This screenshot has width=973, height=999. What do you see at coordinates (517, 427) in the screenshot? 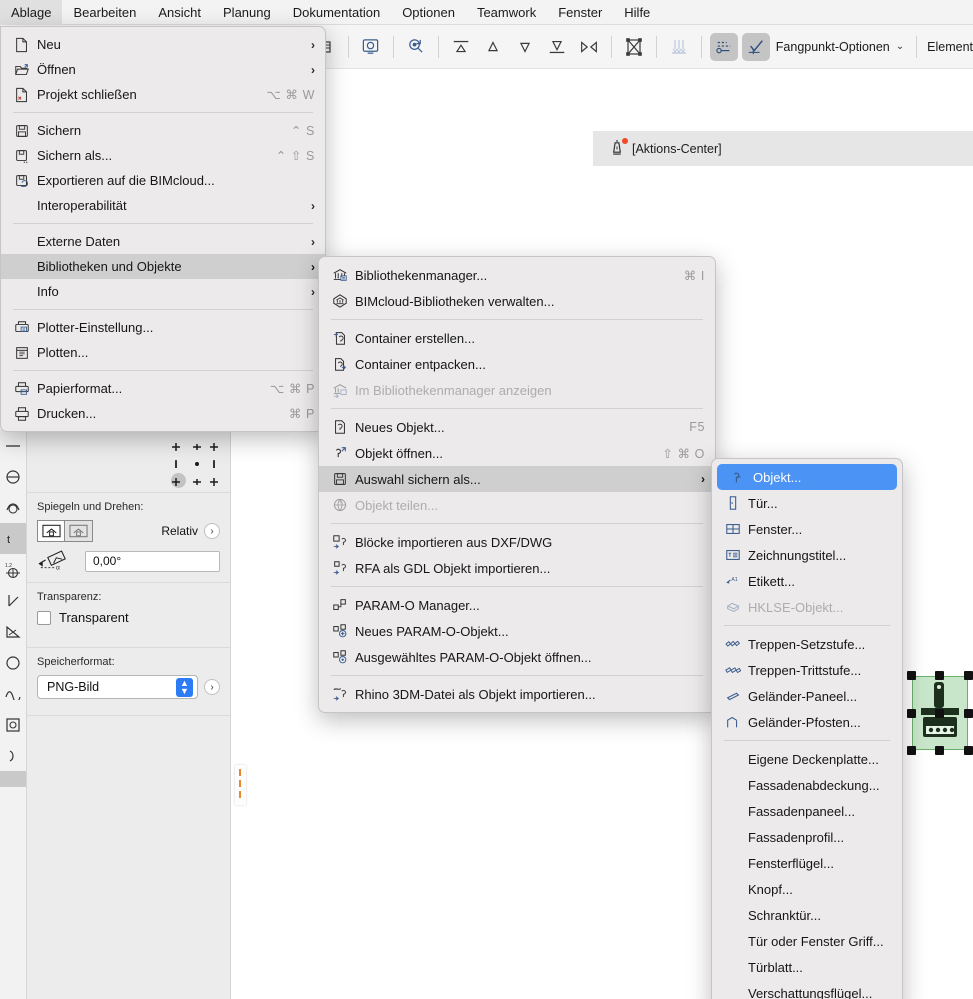
I see `menu-item-neues-objekt: Neues Objekt... F5` at bounding box center [517, 427].